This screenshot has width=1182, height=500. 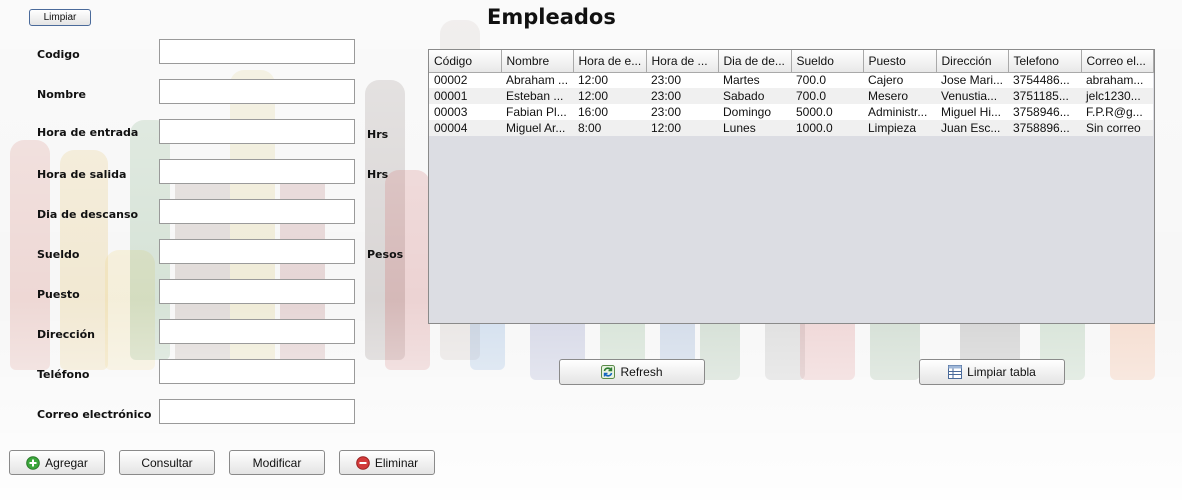 I want to click on label-correo: Correo electrónico, so click(x=94, y=414).